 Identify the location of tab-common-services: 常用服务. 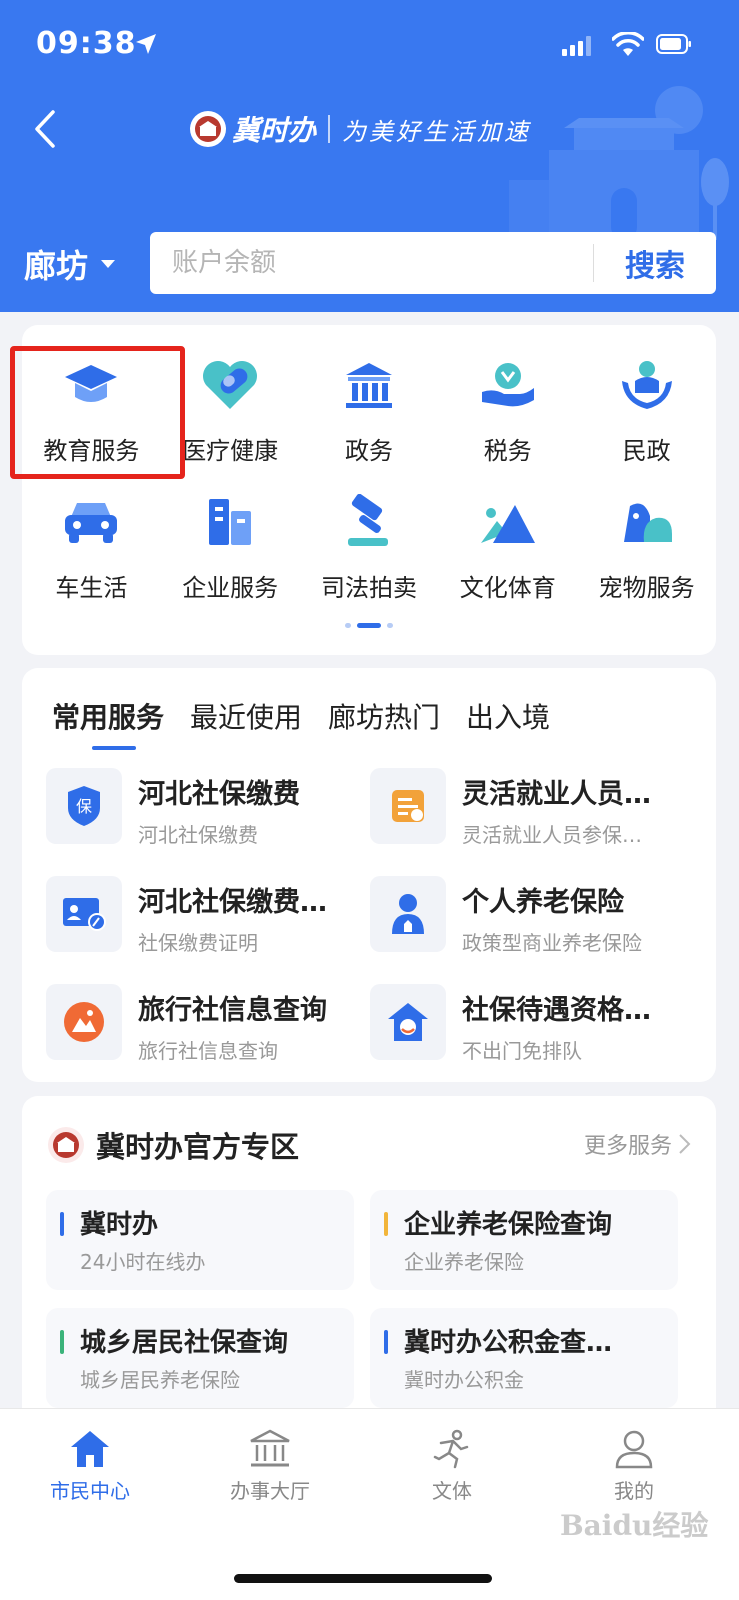
(108, 723).